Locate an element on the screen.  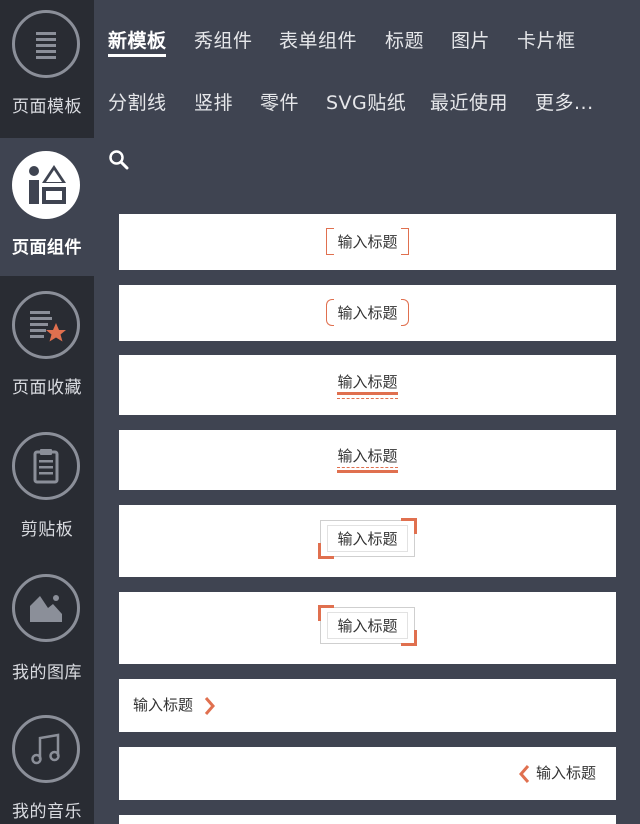
search-icon is located at coordinates (119, 160).